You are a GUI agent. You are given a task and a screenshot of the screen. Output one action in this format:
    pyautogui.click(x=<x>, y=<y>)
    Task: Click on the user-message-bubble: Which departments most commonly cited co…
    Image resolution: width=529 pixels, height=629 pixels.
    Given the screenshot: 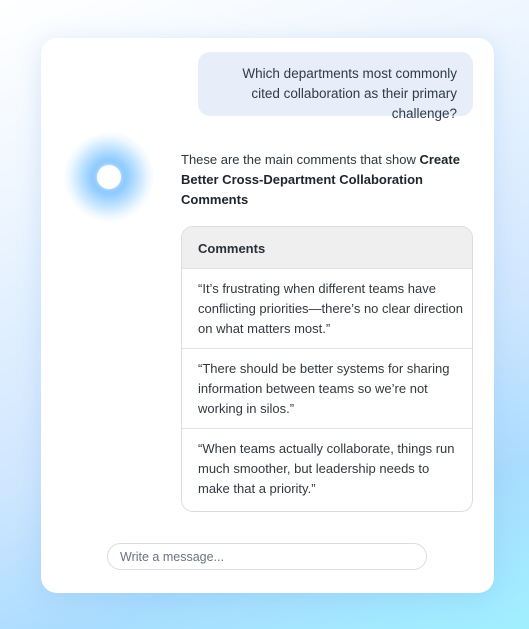 What is the action you would take?
    pyautogui.click(x=335, y=86)
    